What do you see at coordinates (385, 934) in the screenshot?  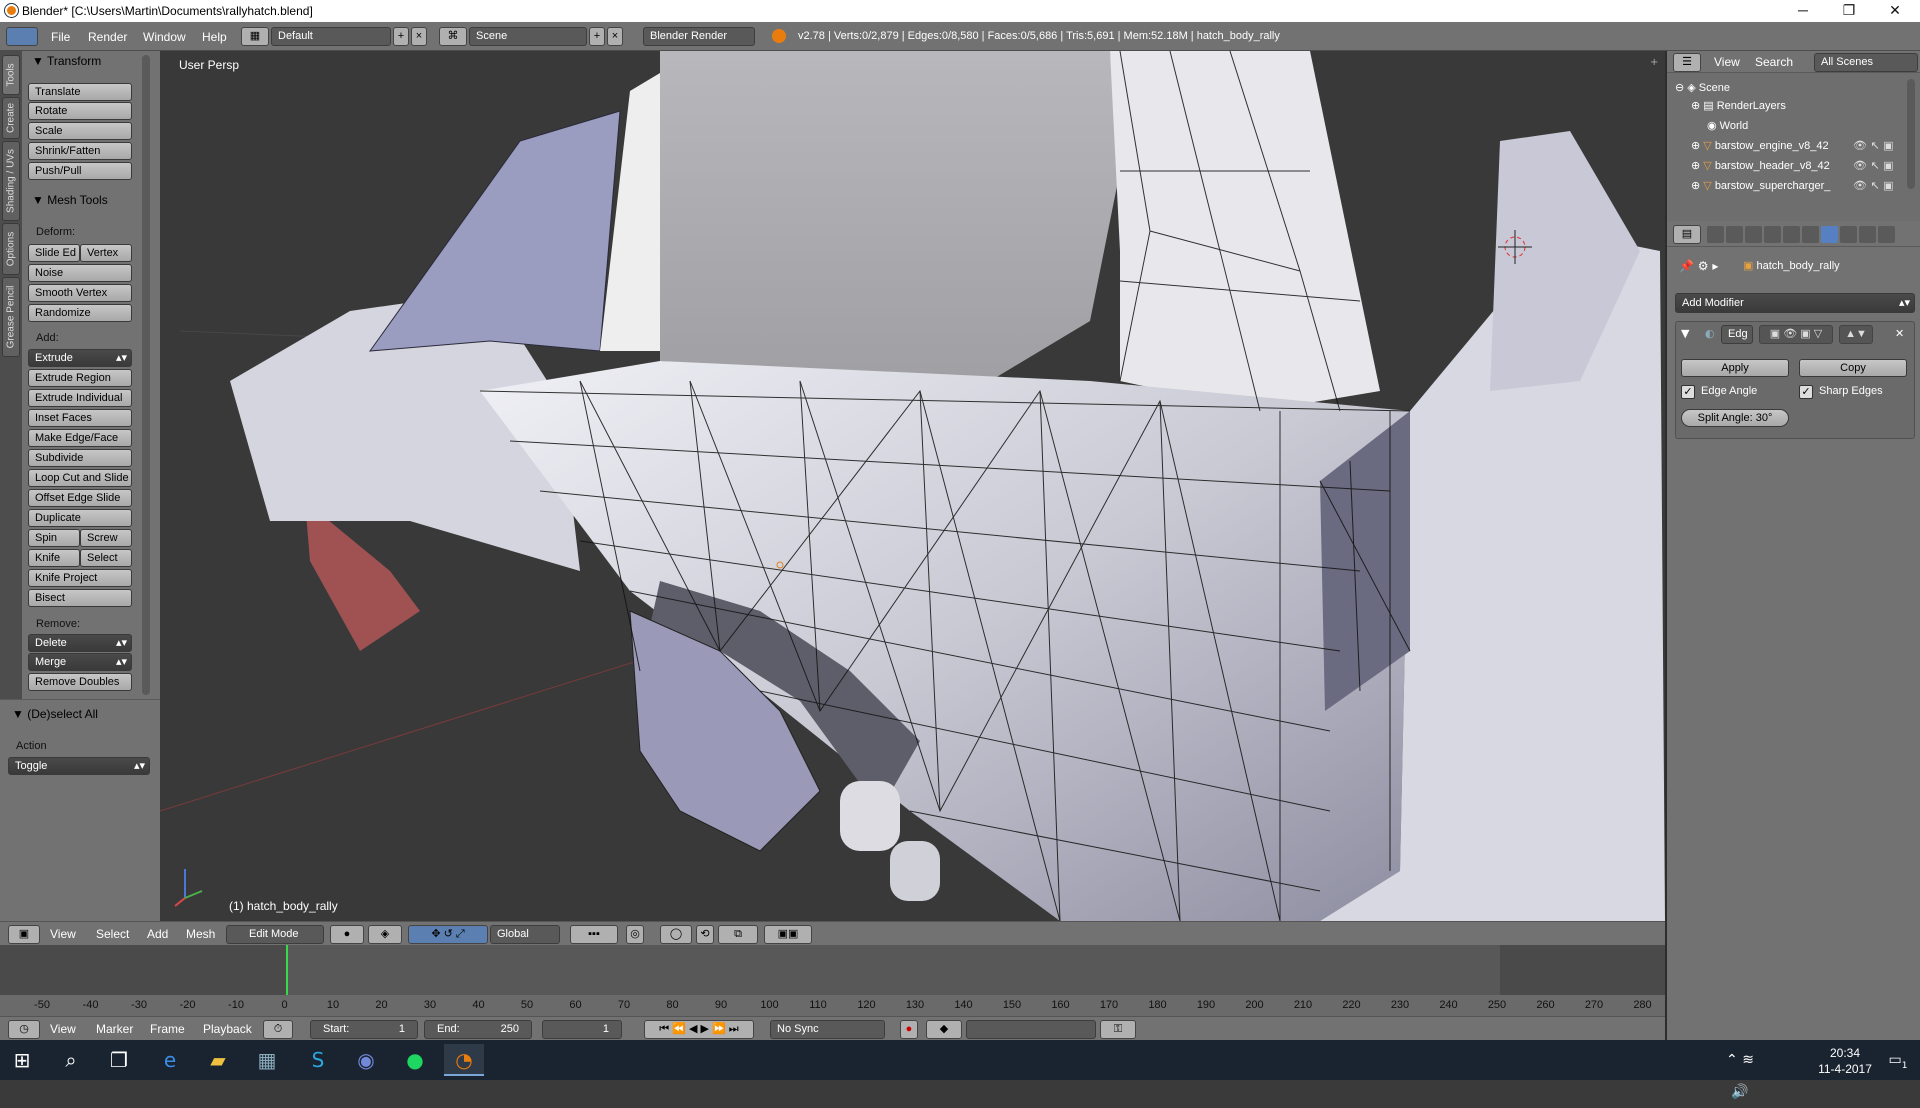 I see `pivot-select-icon: ◈` at bounding box center [385, 934].